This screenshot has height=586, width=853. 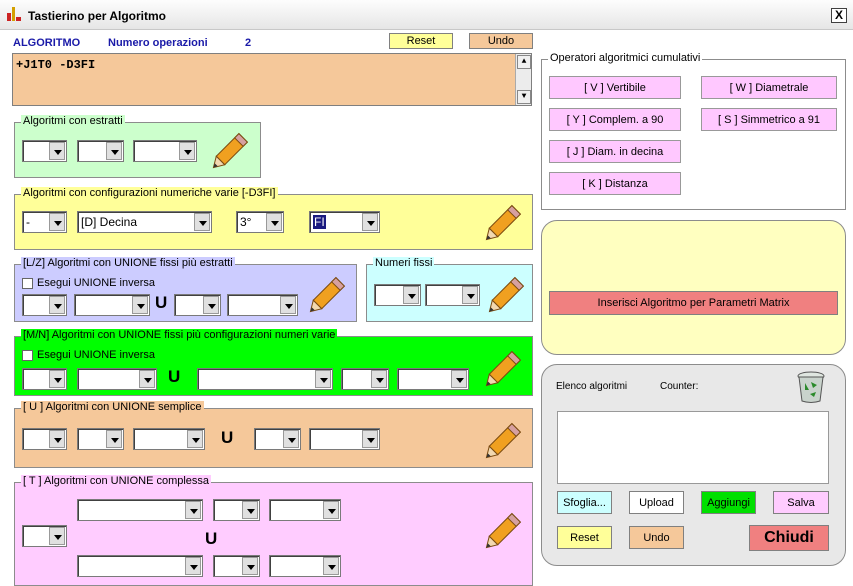 What do you see at coordinates (144, 222) in the screenshot?
I see `config-type-select: [D] Decina` at bounding box center [144, 222].